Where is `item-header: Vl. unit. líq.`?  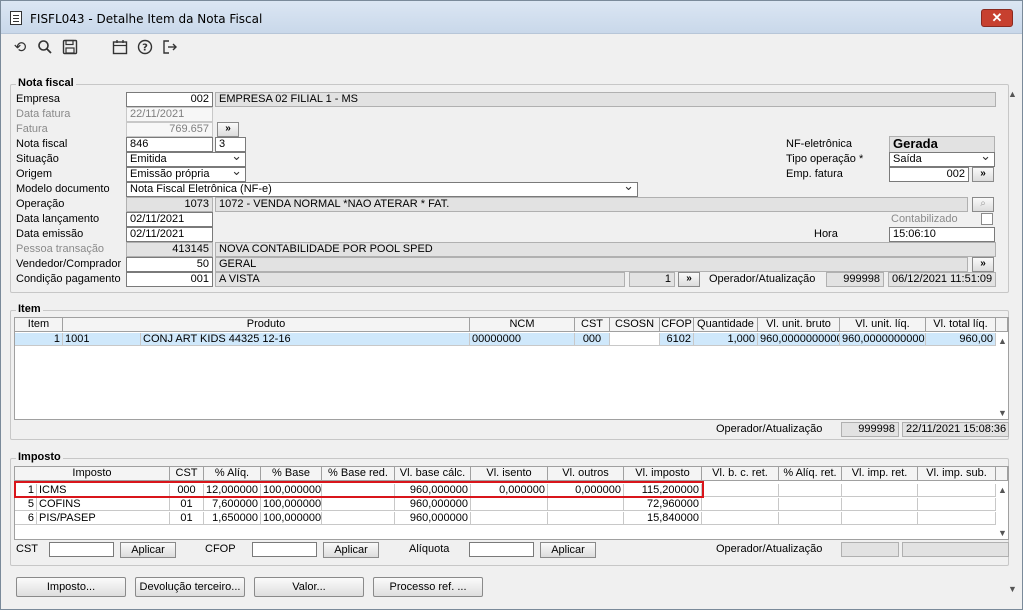
item-header: Vl. unit. líq. is located at coordinates (883, 325).